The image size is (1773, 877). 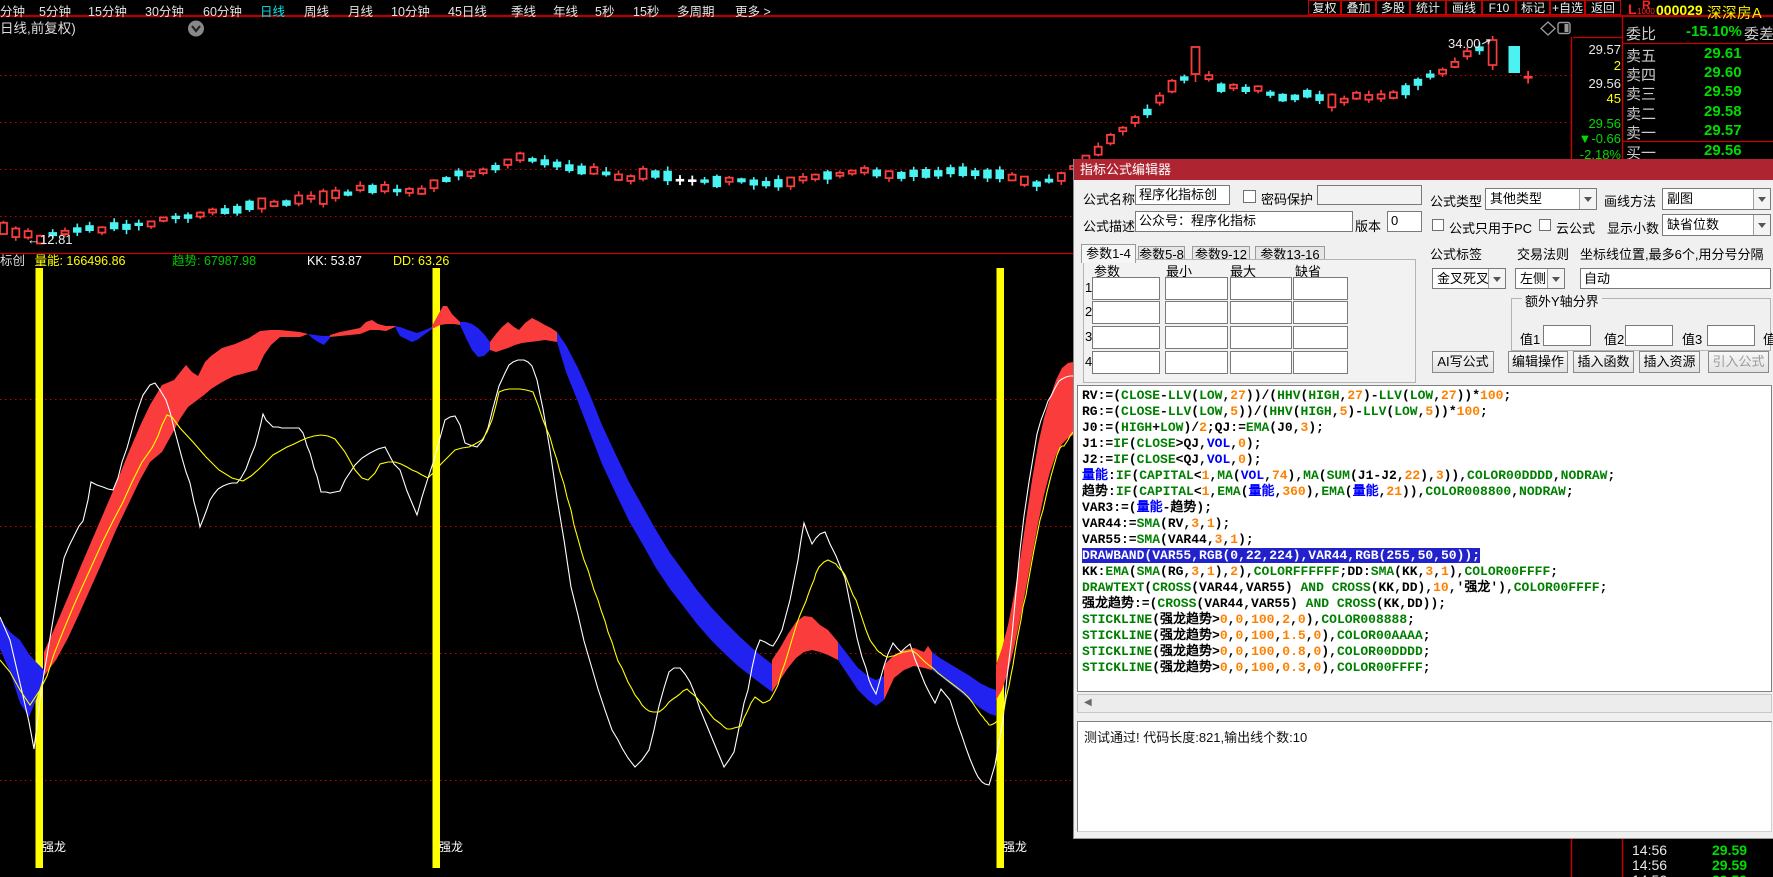 I want to click on svg-text: 34.00, so click(x=1464, y=43).